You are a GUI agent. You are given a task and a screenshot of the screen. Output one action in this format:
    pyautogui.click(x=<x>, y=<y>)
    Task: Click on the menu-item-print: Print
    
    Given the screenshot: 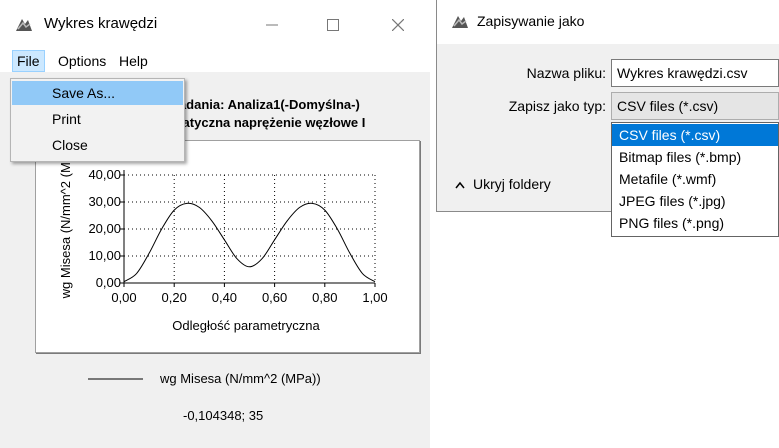 What is the action you would take?
    pyautogui.click(x=97, y=119)
    